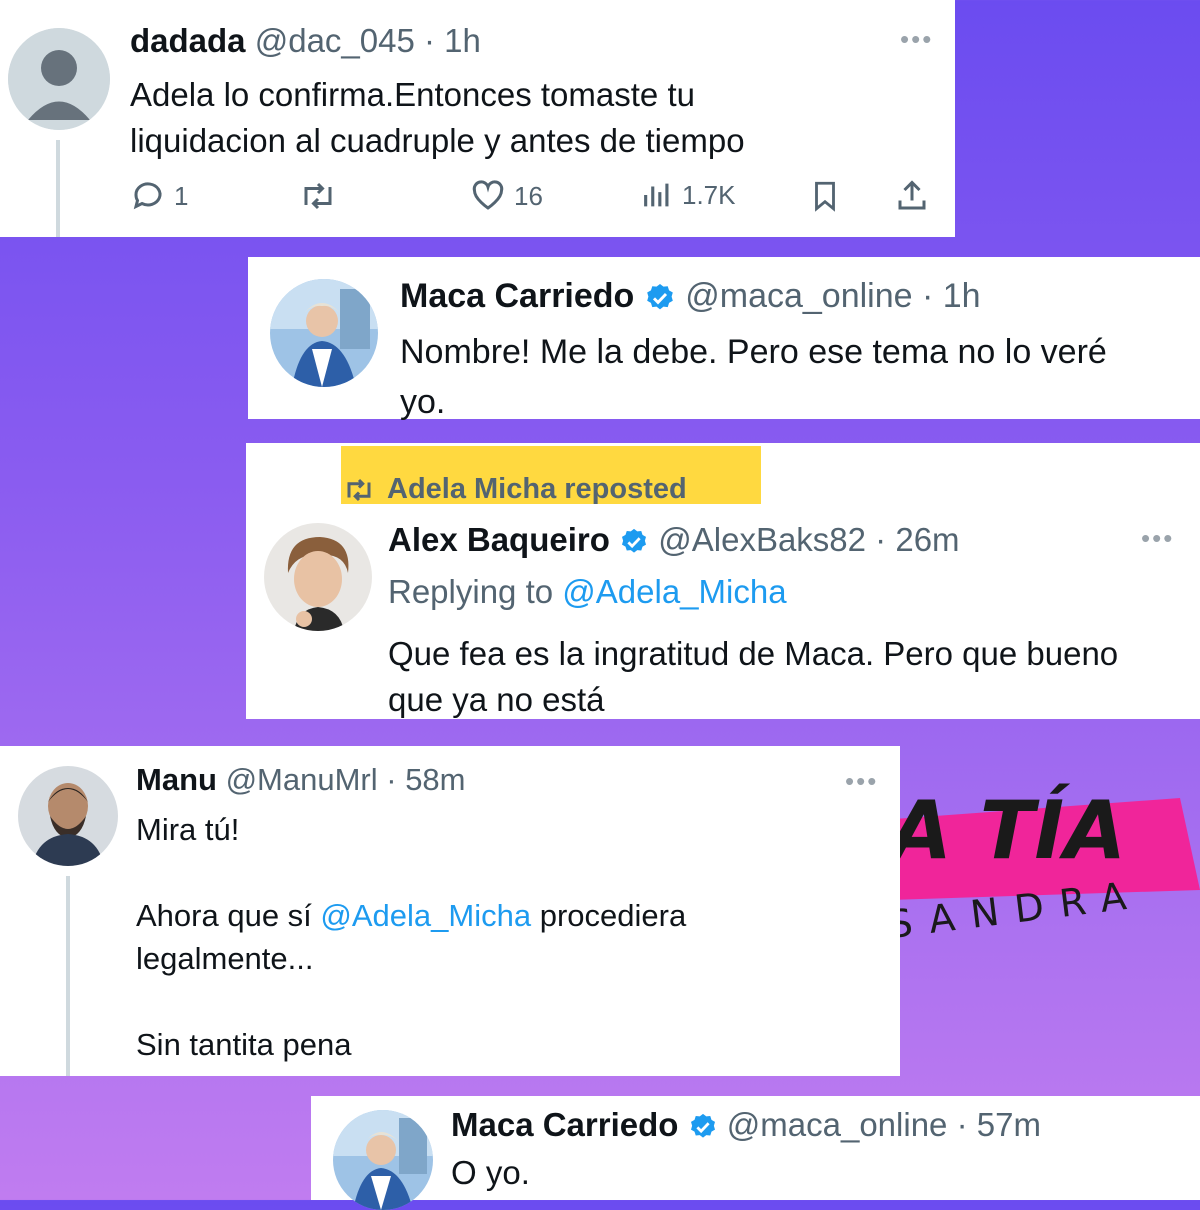  I want to click on replying-to: Replying to @Adela_Micha, so click(587, 591).